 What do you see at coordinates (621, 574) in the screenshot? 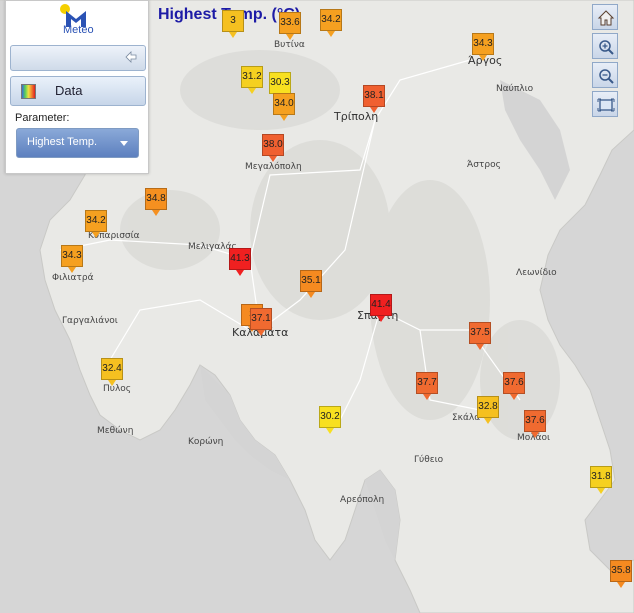
I see `temp-marker: 35.8` at bounding box center [621, 574].